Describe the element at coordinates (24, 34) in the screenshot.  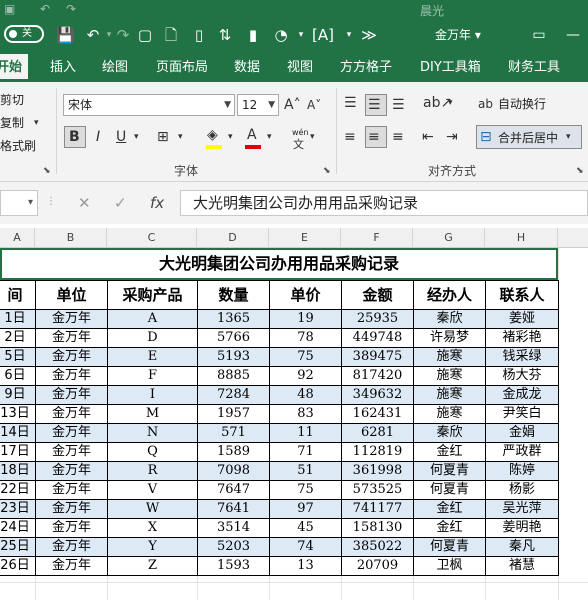
I see `autosave-toggle: 关` at that location.